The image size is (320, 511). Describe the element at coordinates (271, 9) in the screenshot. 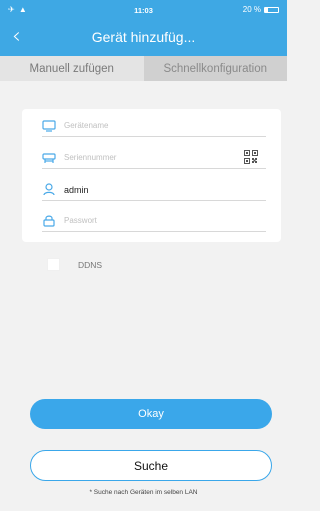

I see `battery-icon` at that location.